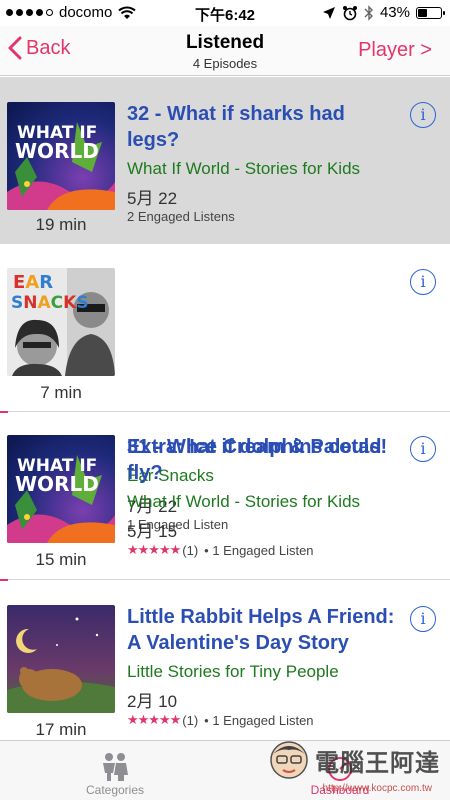 The width and height of the screenshot is (450, 800). What do you see at coordinates (61, 659) in the screenshot?
I see `podcast-artwork` at bounding box center [61, 659].